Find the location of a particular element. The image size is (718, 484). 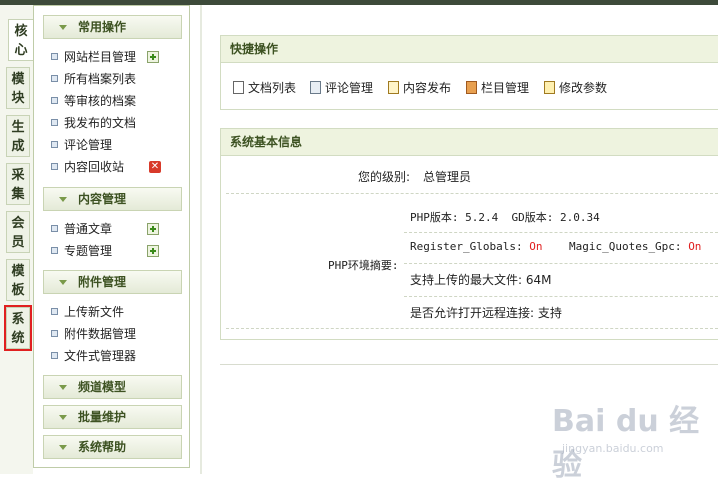

level-value: 总管理员 is located at coordinates (447, 177).